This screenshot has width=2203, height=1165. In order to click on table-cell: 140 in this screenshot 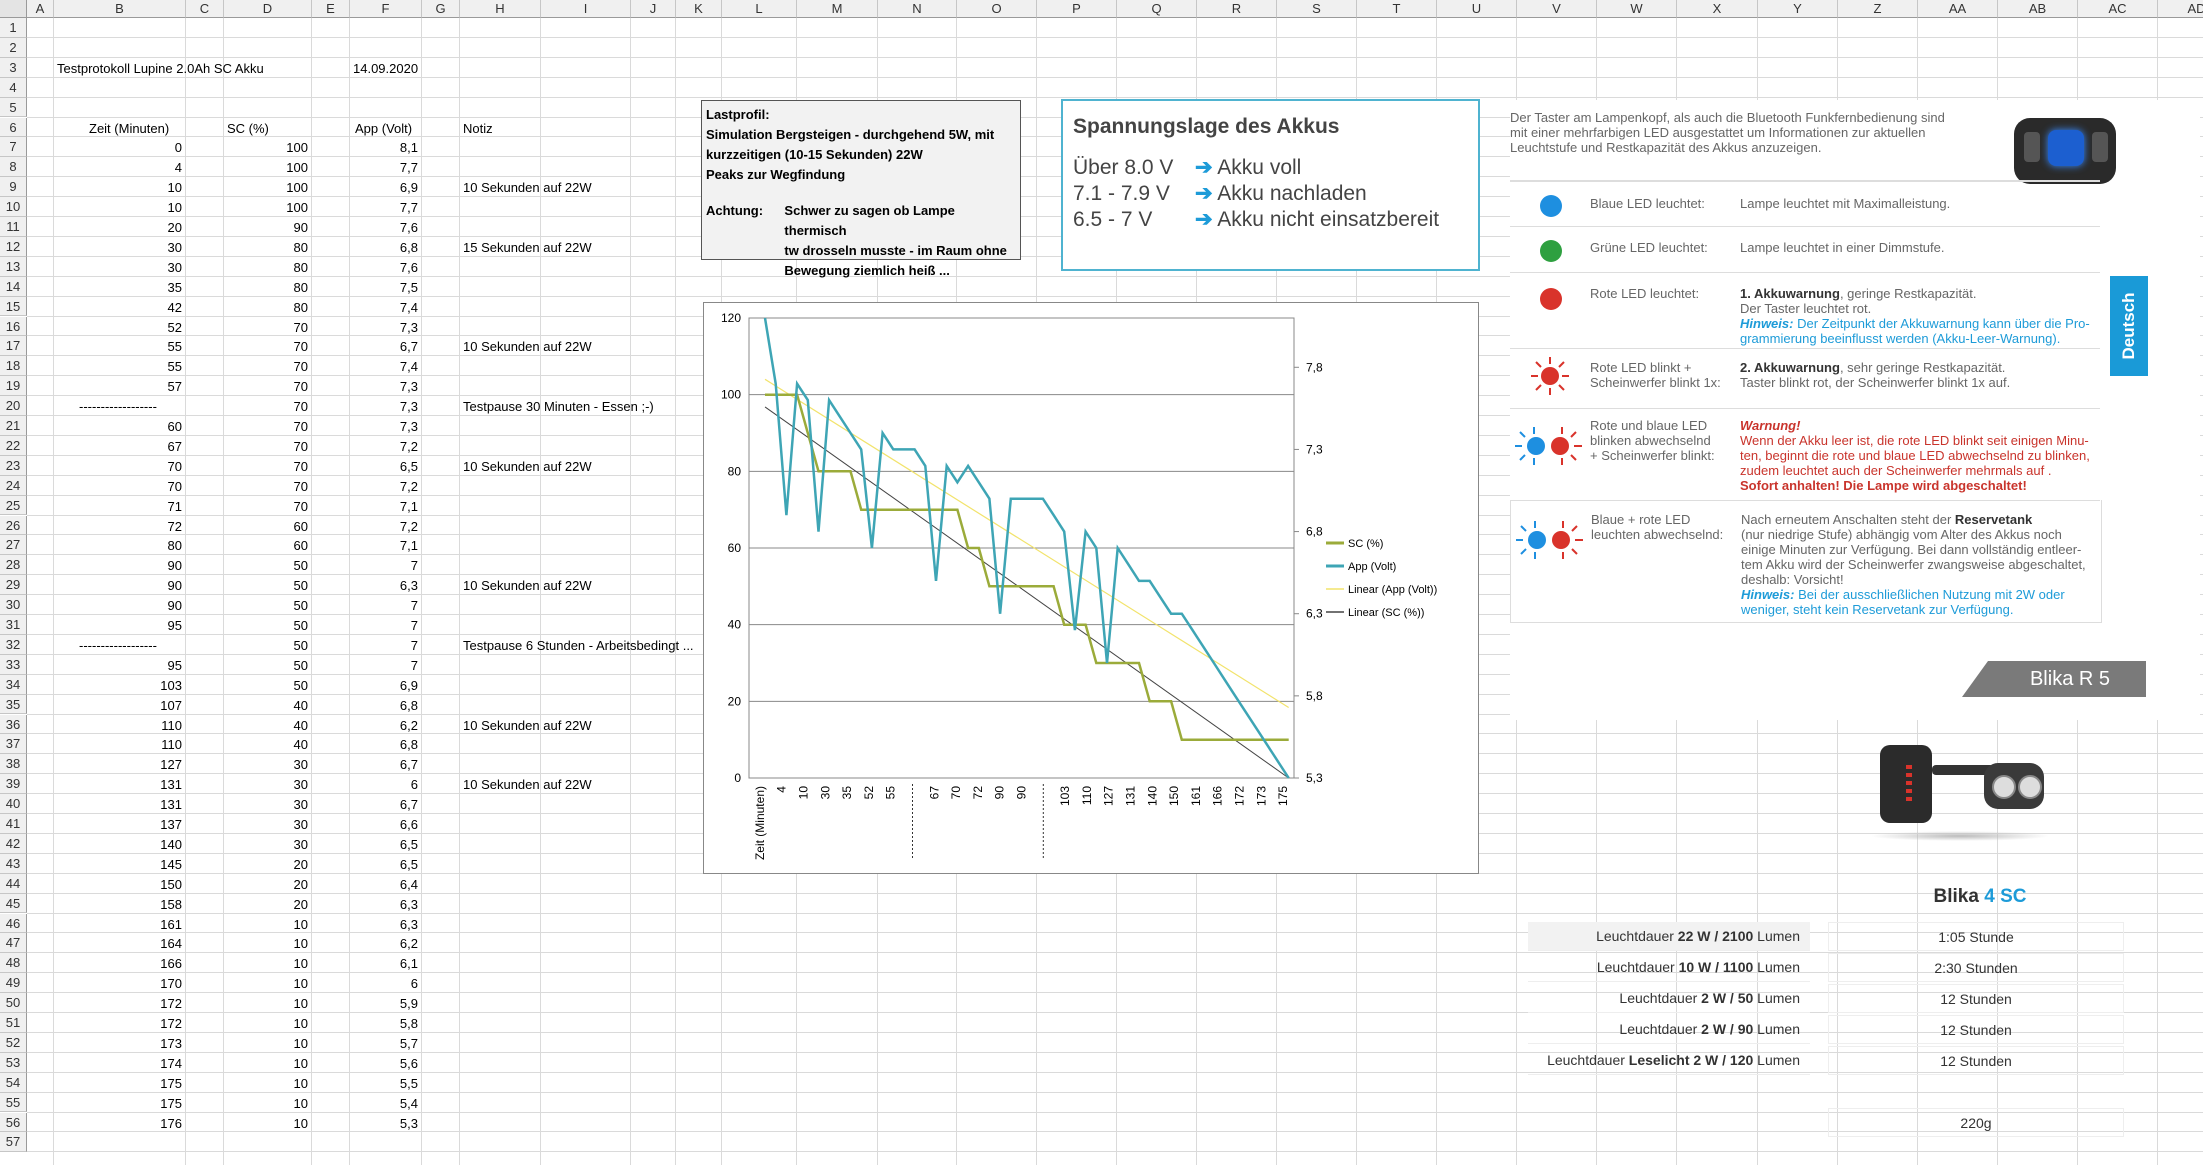, I will do `click(118, 844)`.